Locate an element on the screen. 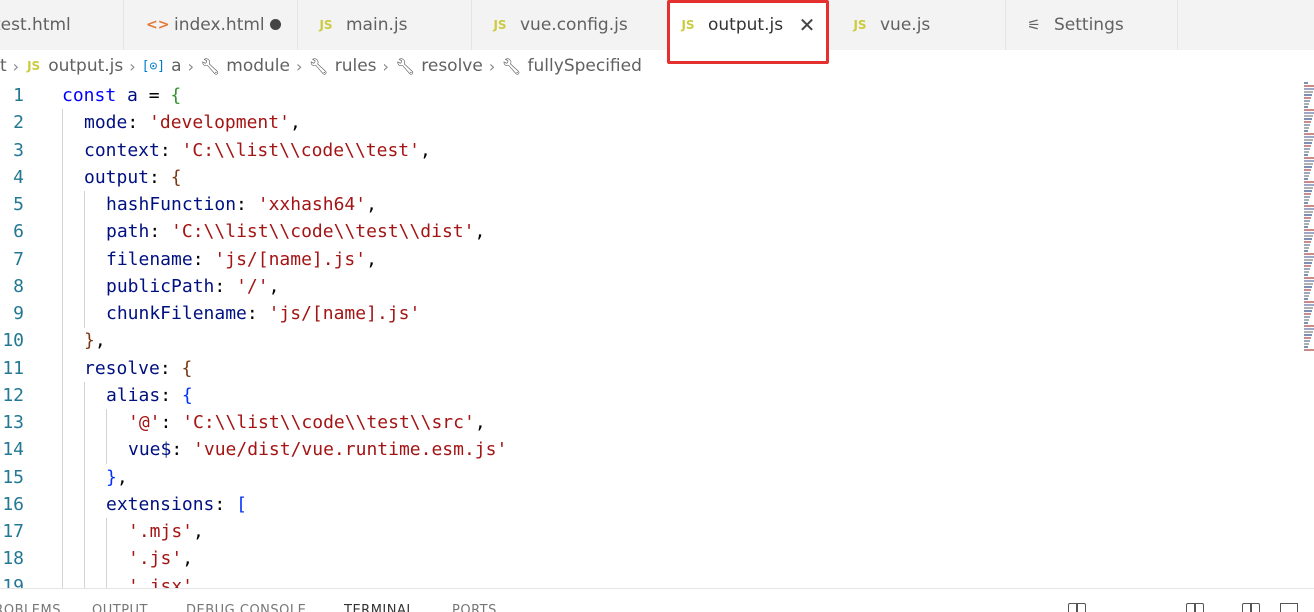  tab-label: vue.js is located at coordinates (905, 25).